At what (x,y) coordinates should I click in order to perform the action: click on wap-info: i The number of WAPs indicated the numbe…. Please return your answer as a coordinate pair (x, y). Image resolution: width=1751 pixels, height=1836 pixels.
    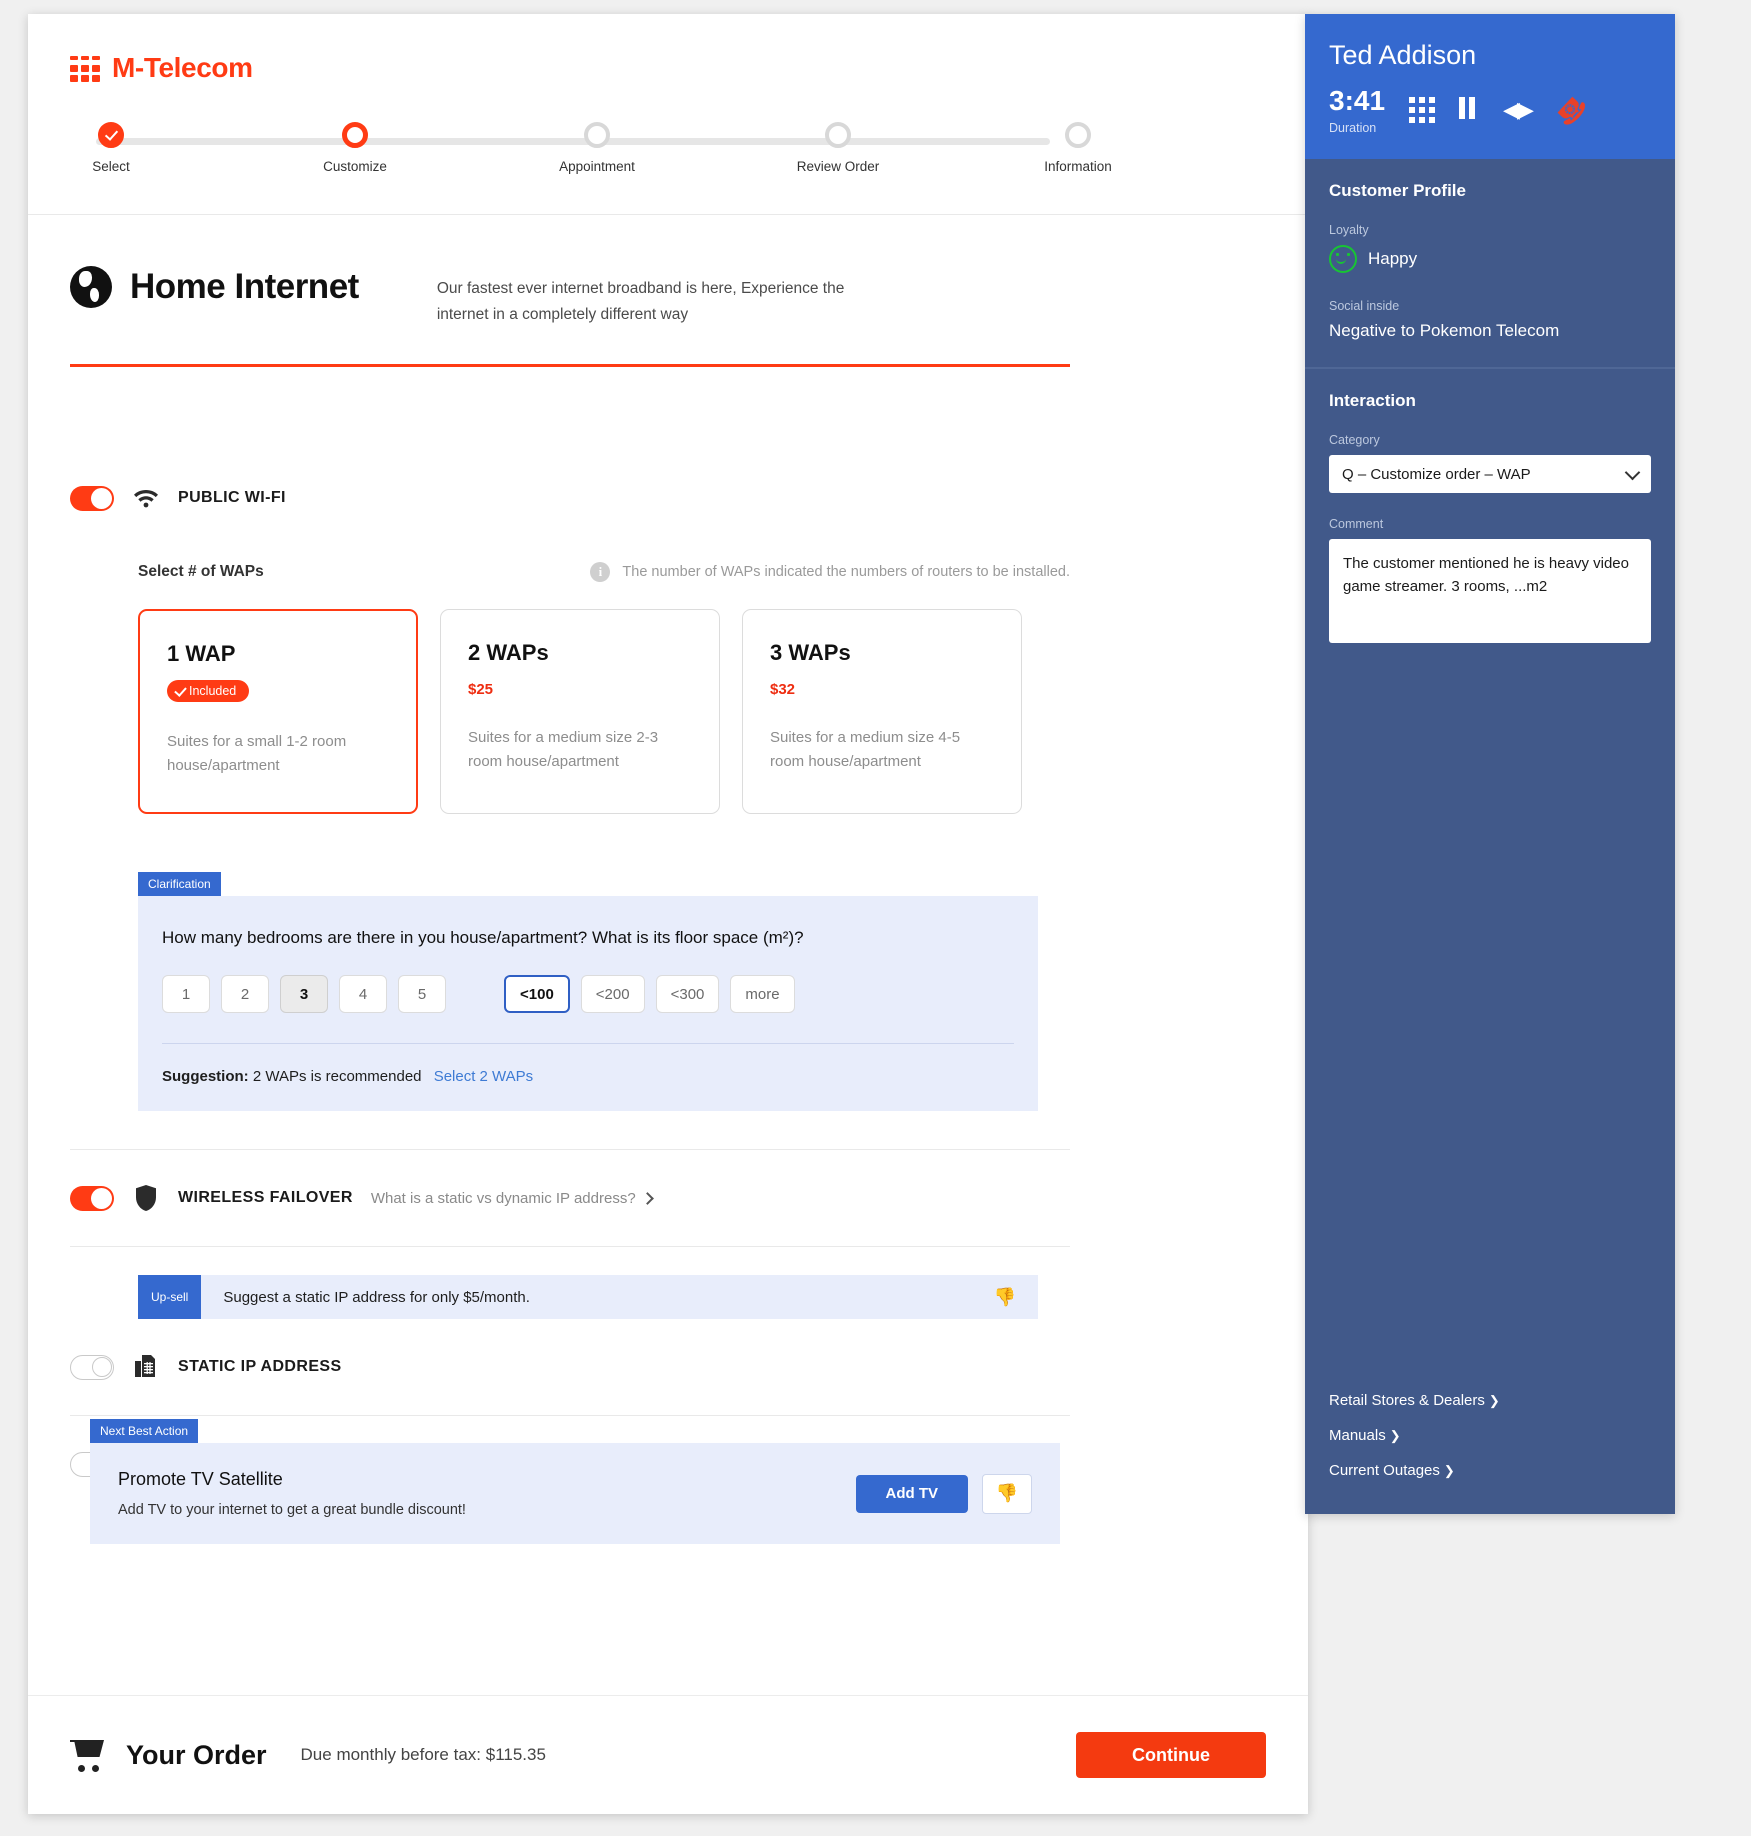
    Looking at the image, I should click on (830, 572).